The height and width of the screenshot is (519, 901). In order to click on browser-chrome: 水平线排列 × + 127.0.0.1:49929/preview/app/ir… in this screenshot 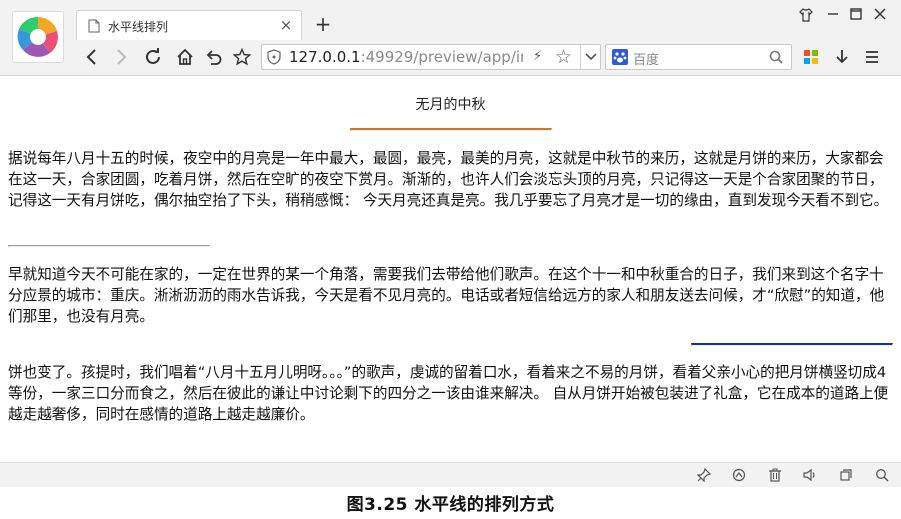, I will do `click(450, 38)`.